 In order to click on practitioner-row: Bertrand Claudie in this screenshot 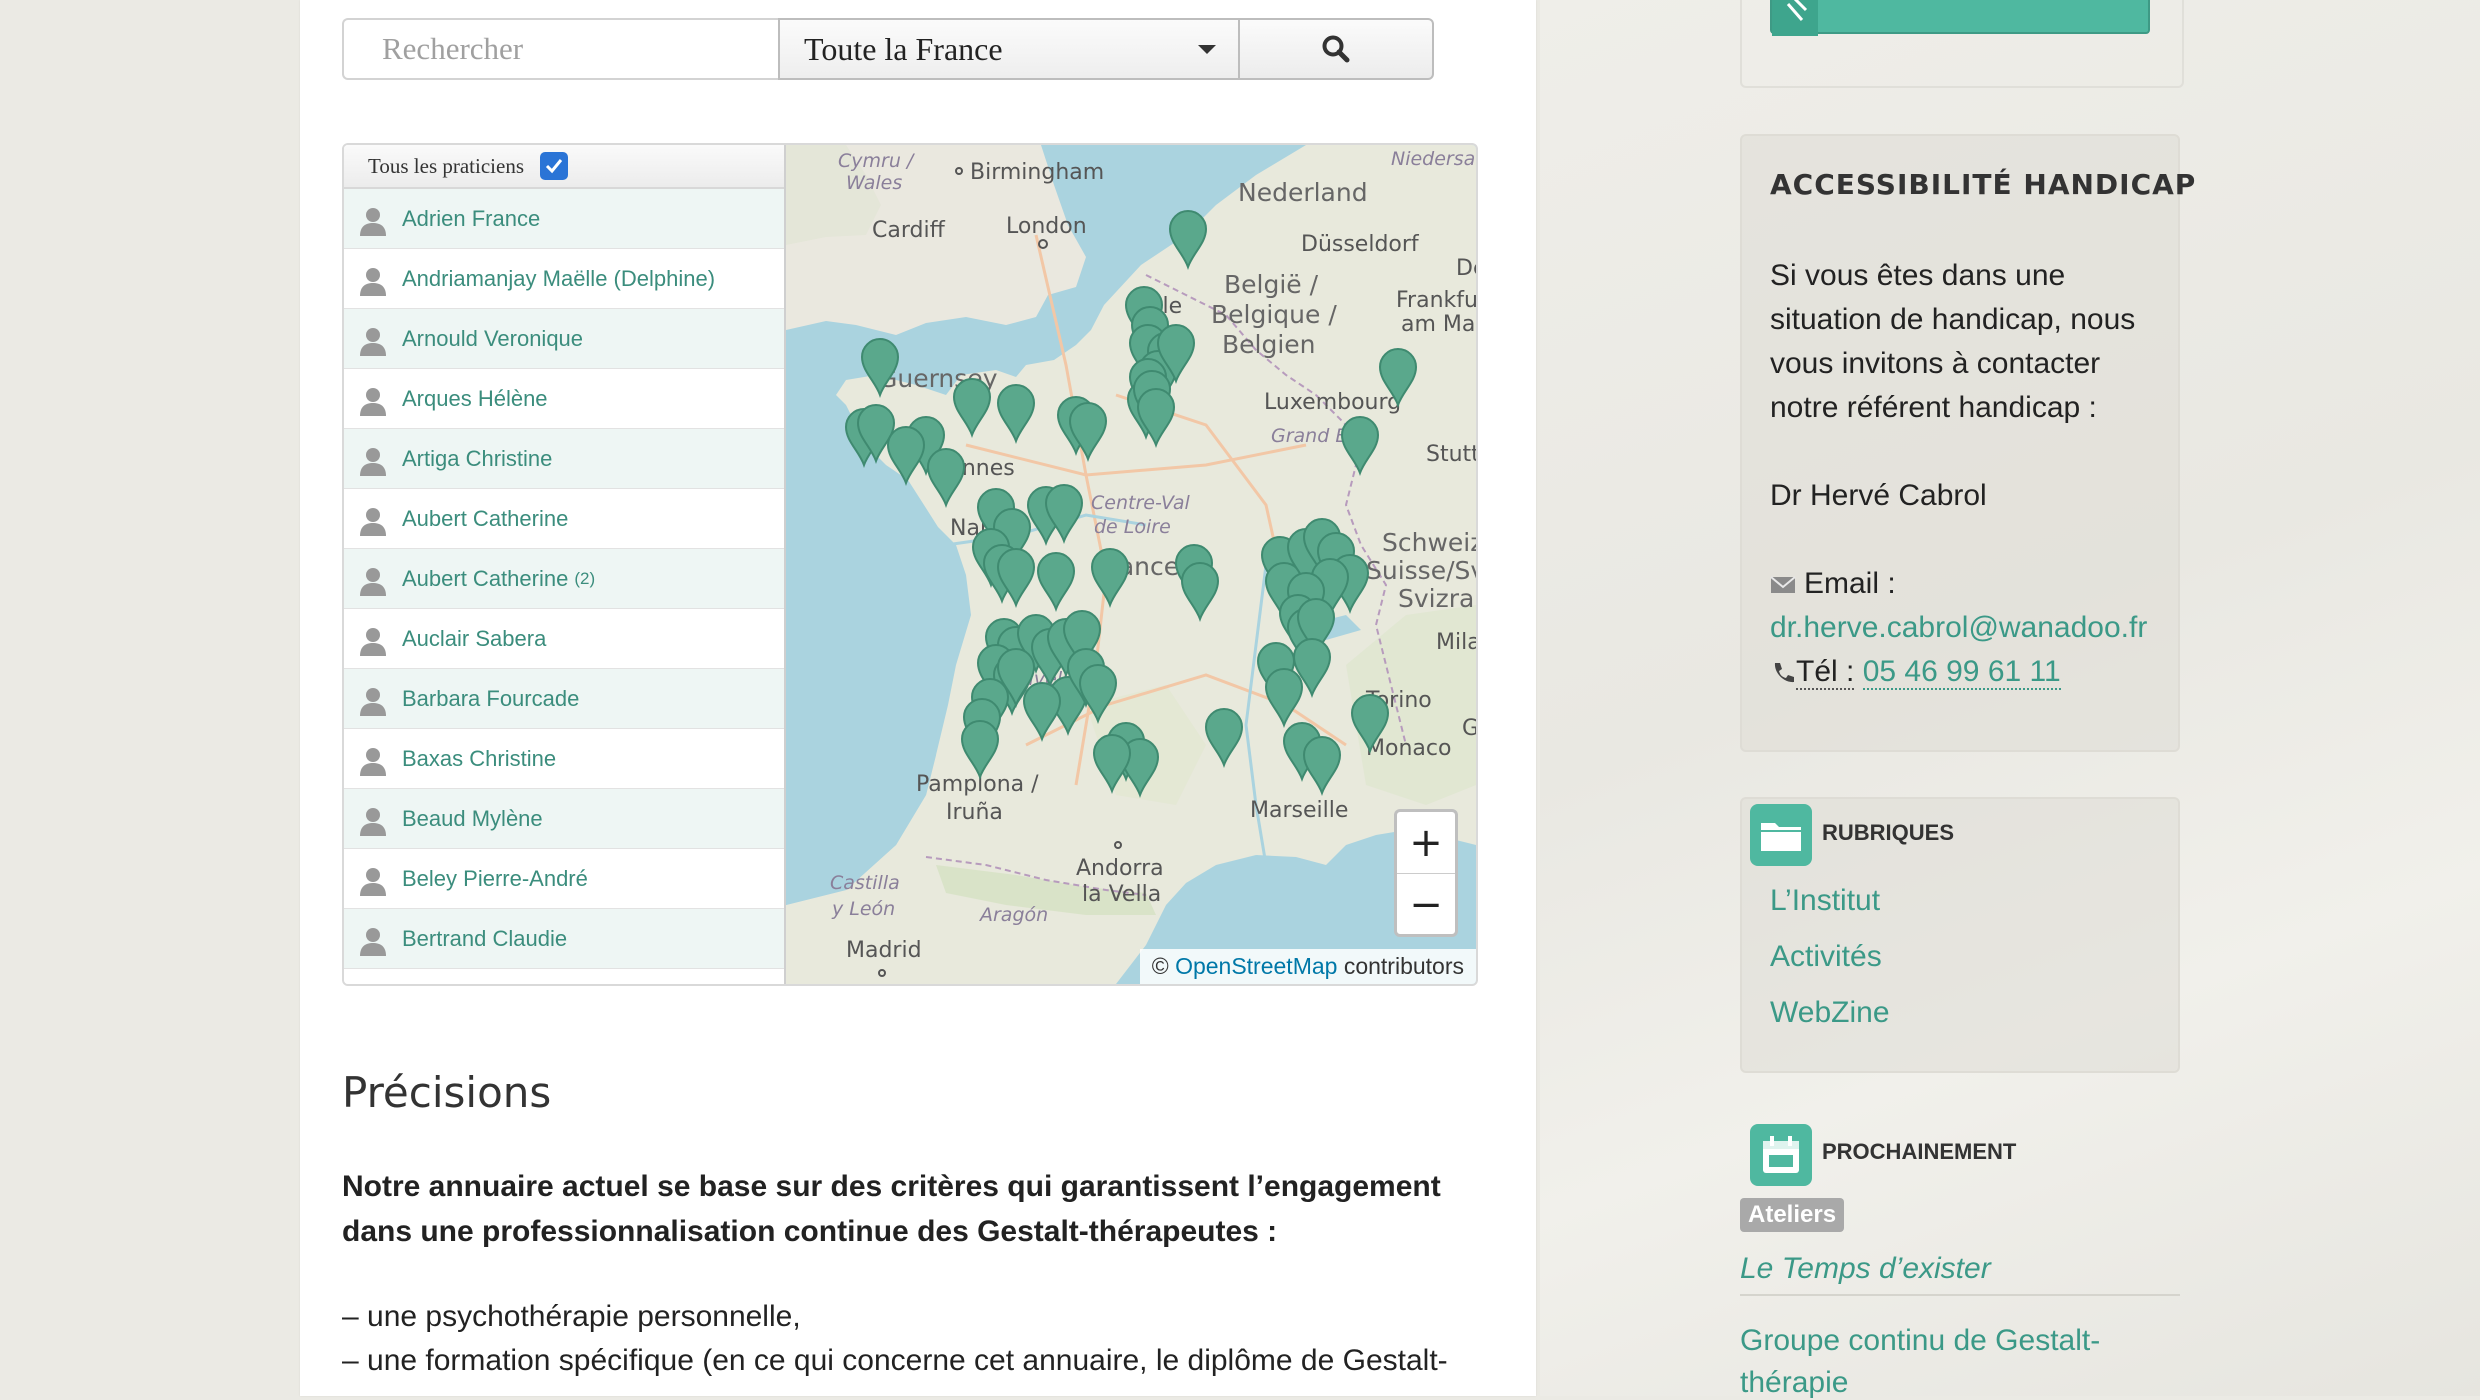, I will do `click(564, 939)`.